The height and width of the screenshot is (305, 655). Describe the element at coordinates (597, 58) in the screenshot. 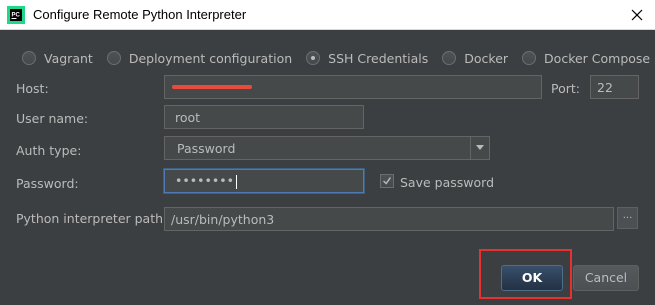

I see `radio-label: Docker Compose` at that location.